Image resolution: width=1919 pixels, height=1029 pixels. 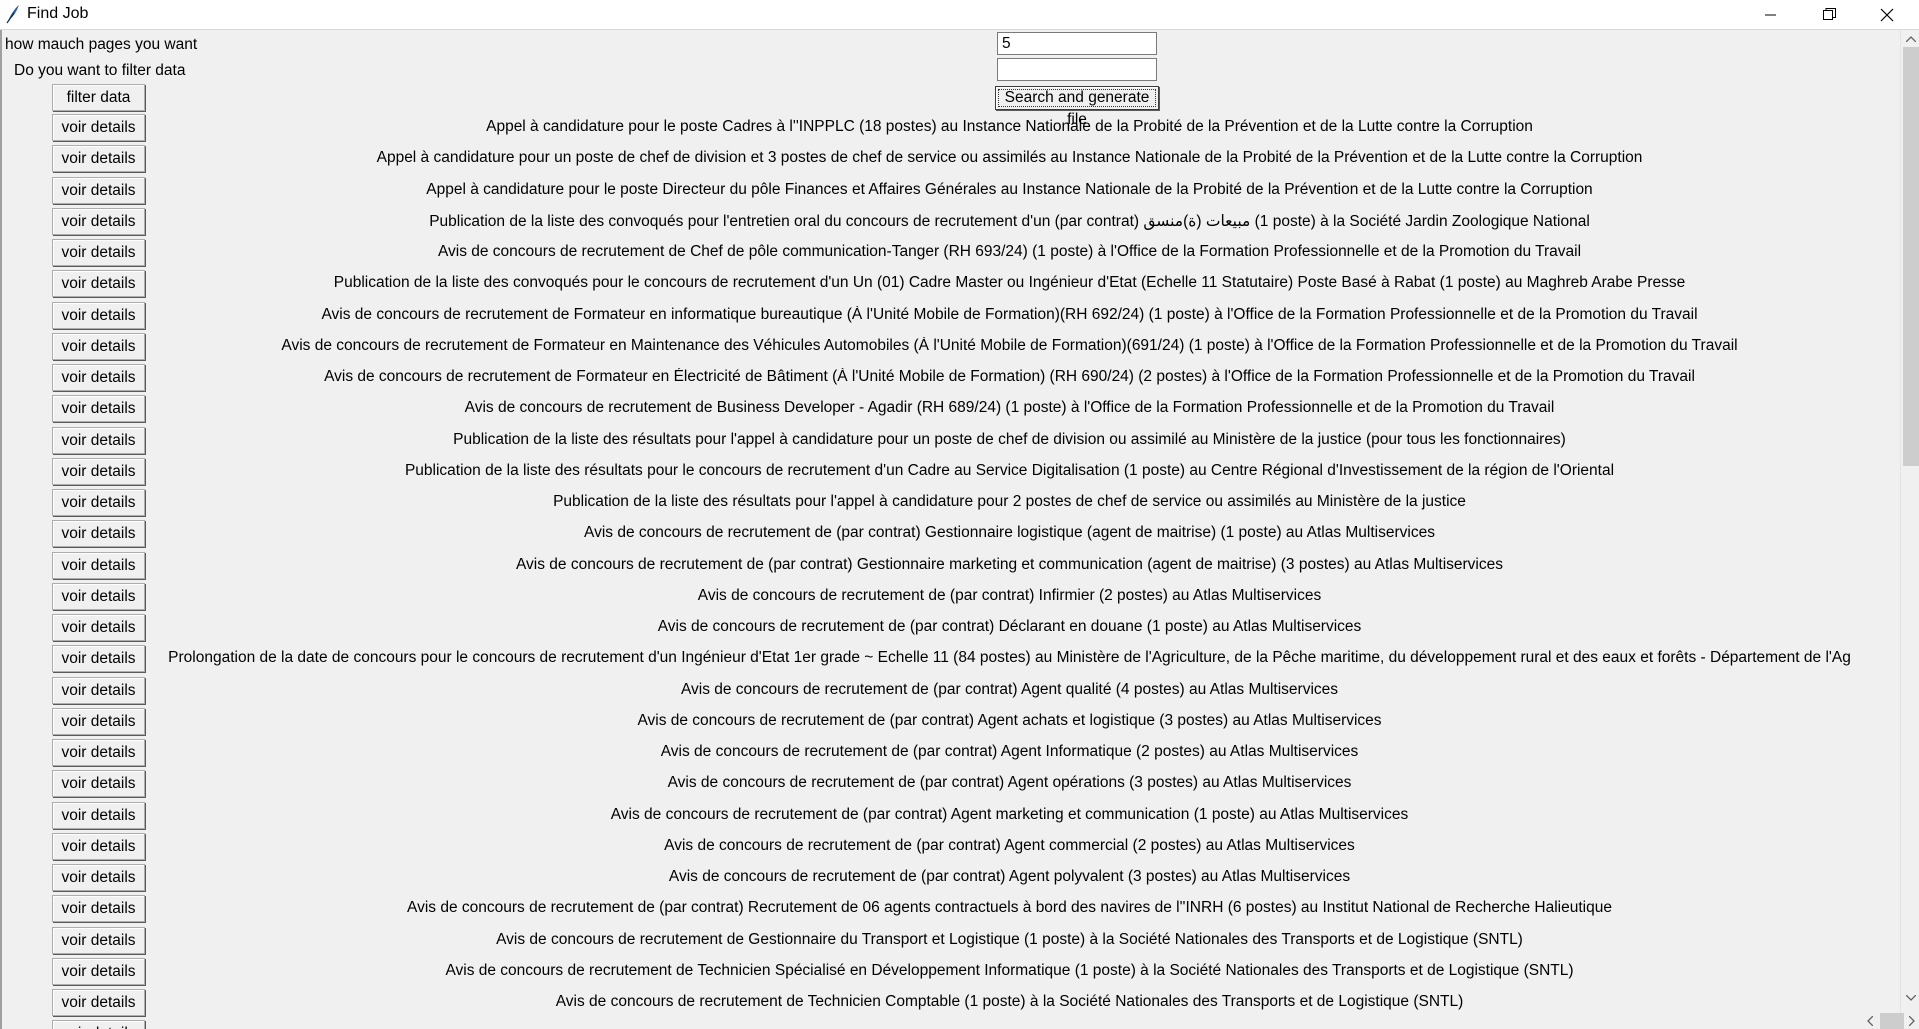 I want to click on feather-icon, so click(x=13, y=14).